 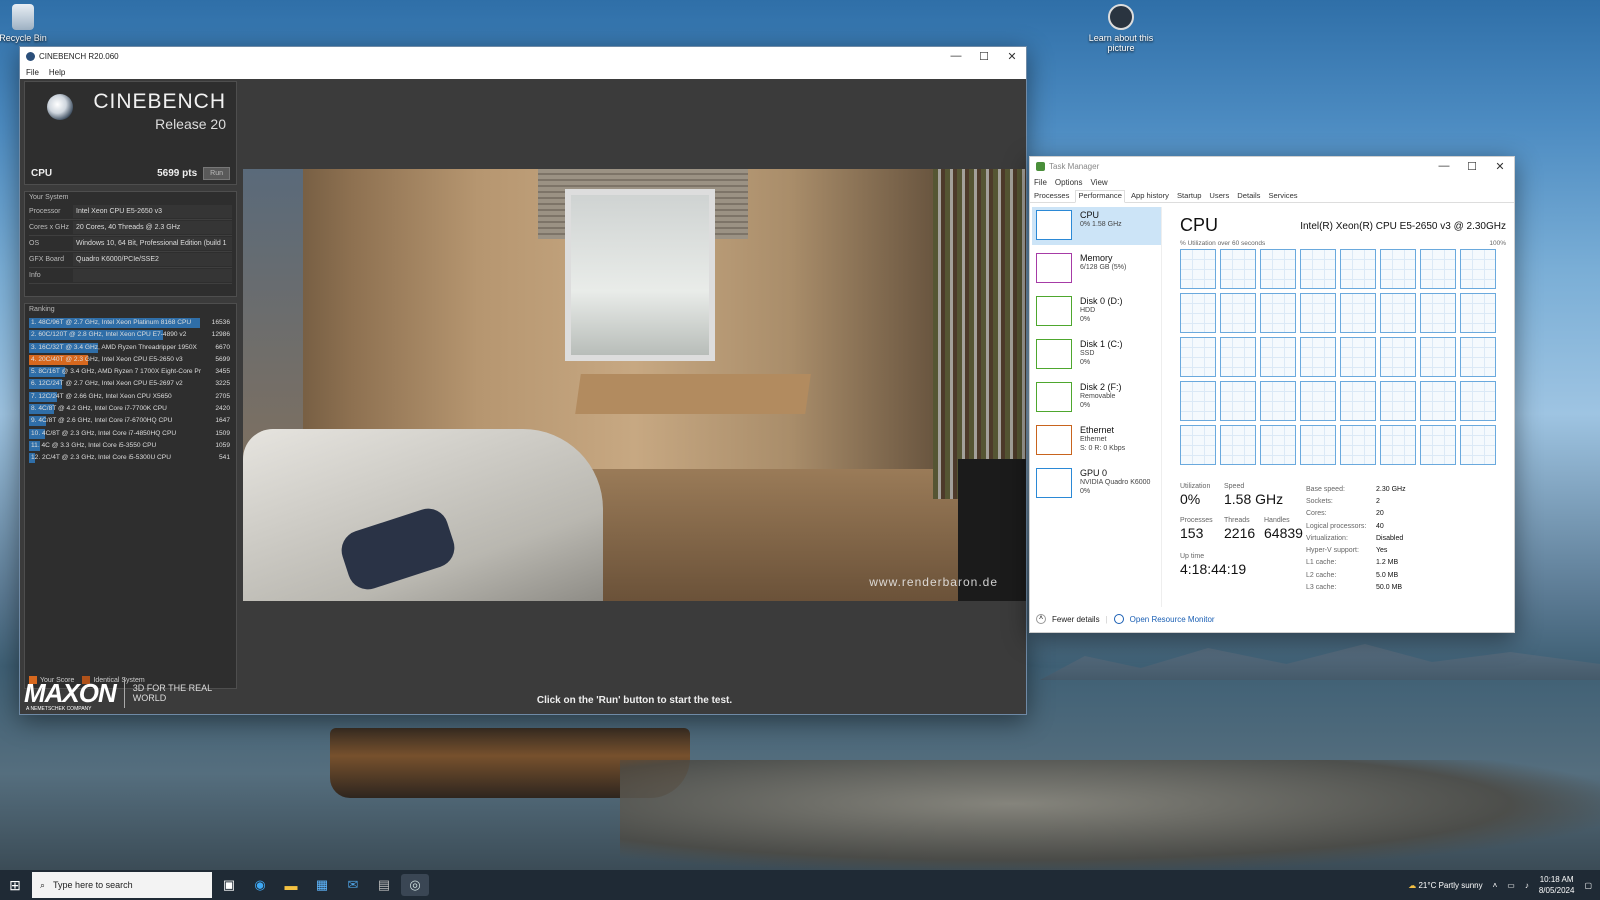 What do you see at coordinates (1100, 196) in the screenshot?
I see `tab-performance: Performance` at bounding box center [1100, 196].